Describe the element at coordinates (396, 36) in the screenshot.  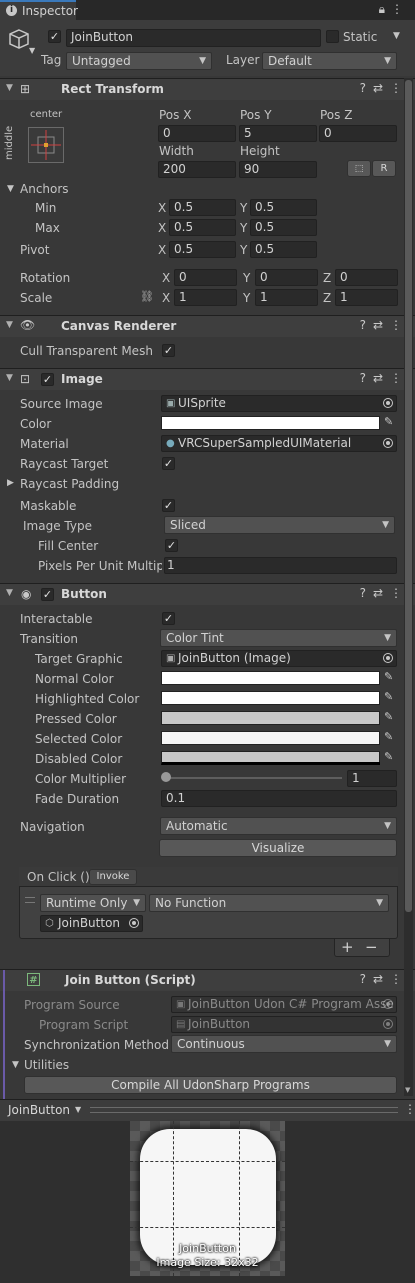
I see `static-dropdown-icon: ▼` at that location.